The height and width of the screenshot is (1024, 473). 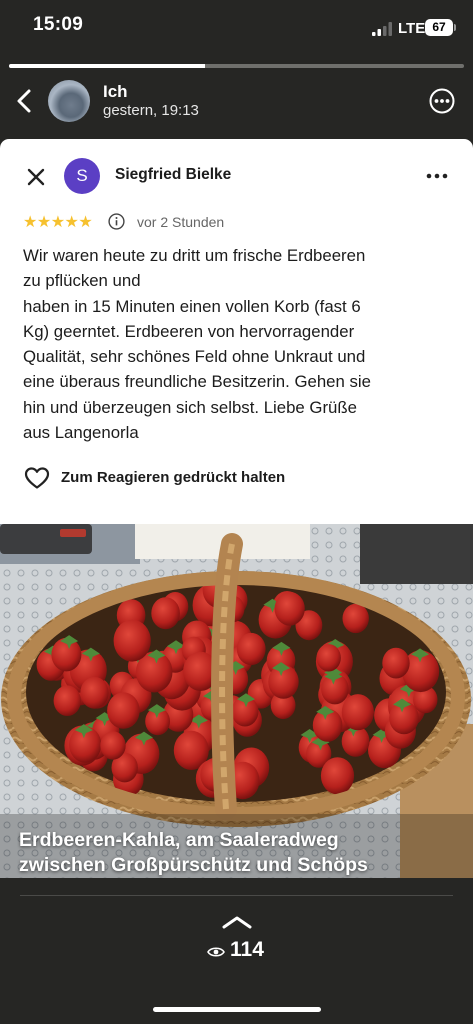 What do you see at coordinates (442, 101) in the screenshot?
I see `more-icon` at bounding box center [442, 101].